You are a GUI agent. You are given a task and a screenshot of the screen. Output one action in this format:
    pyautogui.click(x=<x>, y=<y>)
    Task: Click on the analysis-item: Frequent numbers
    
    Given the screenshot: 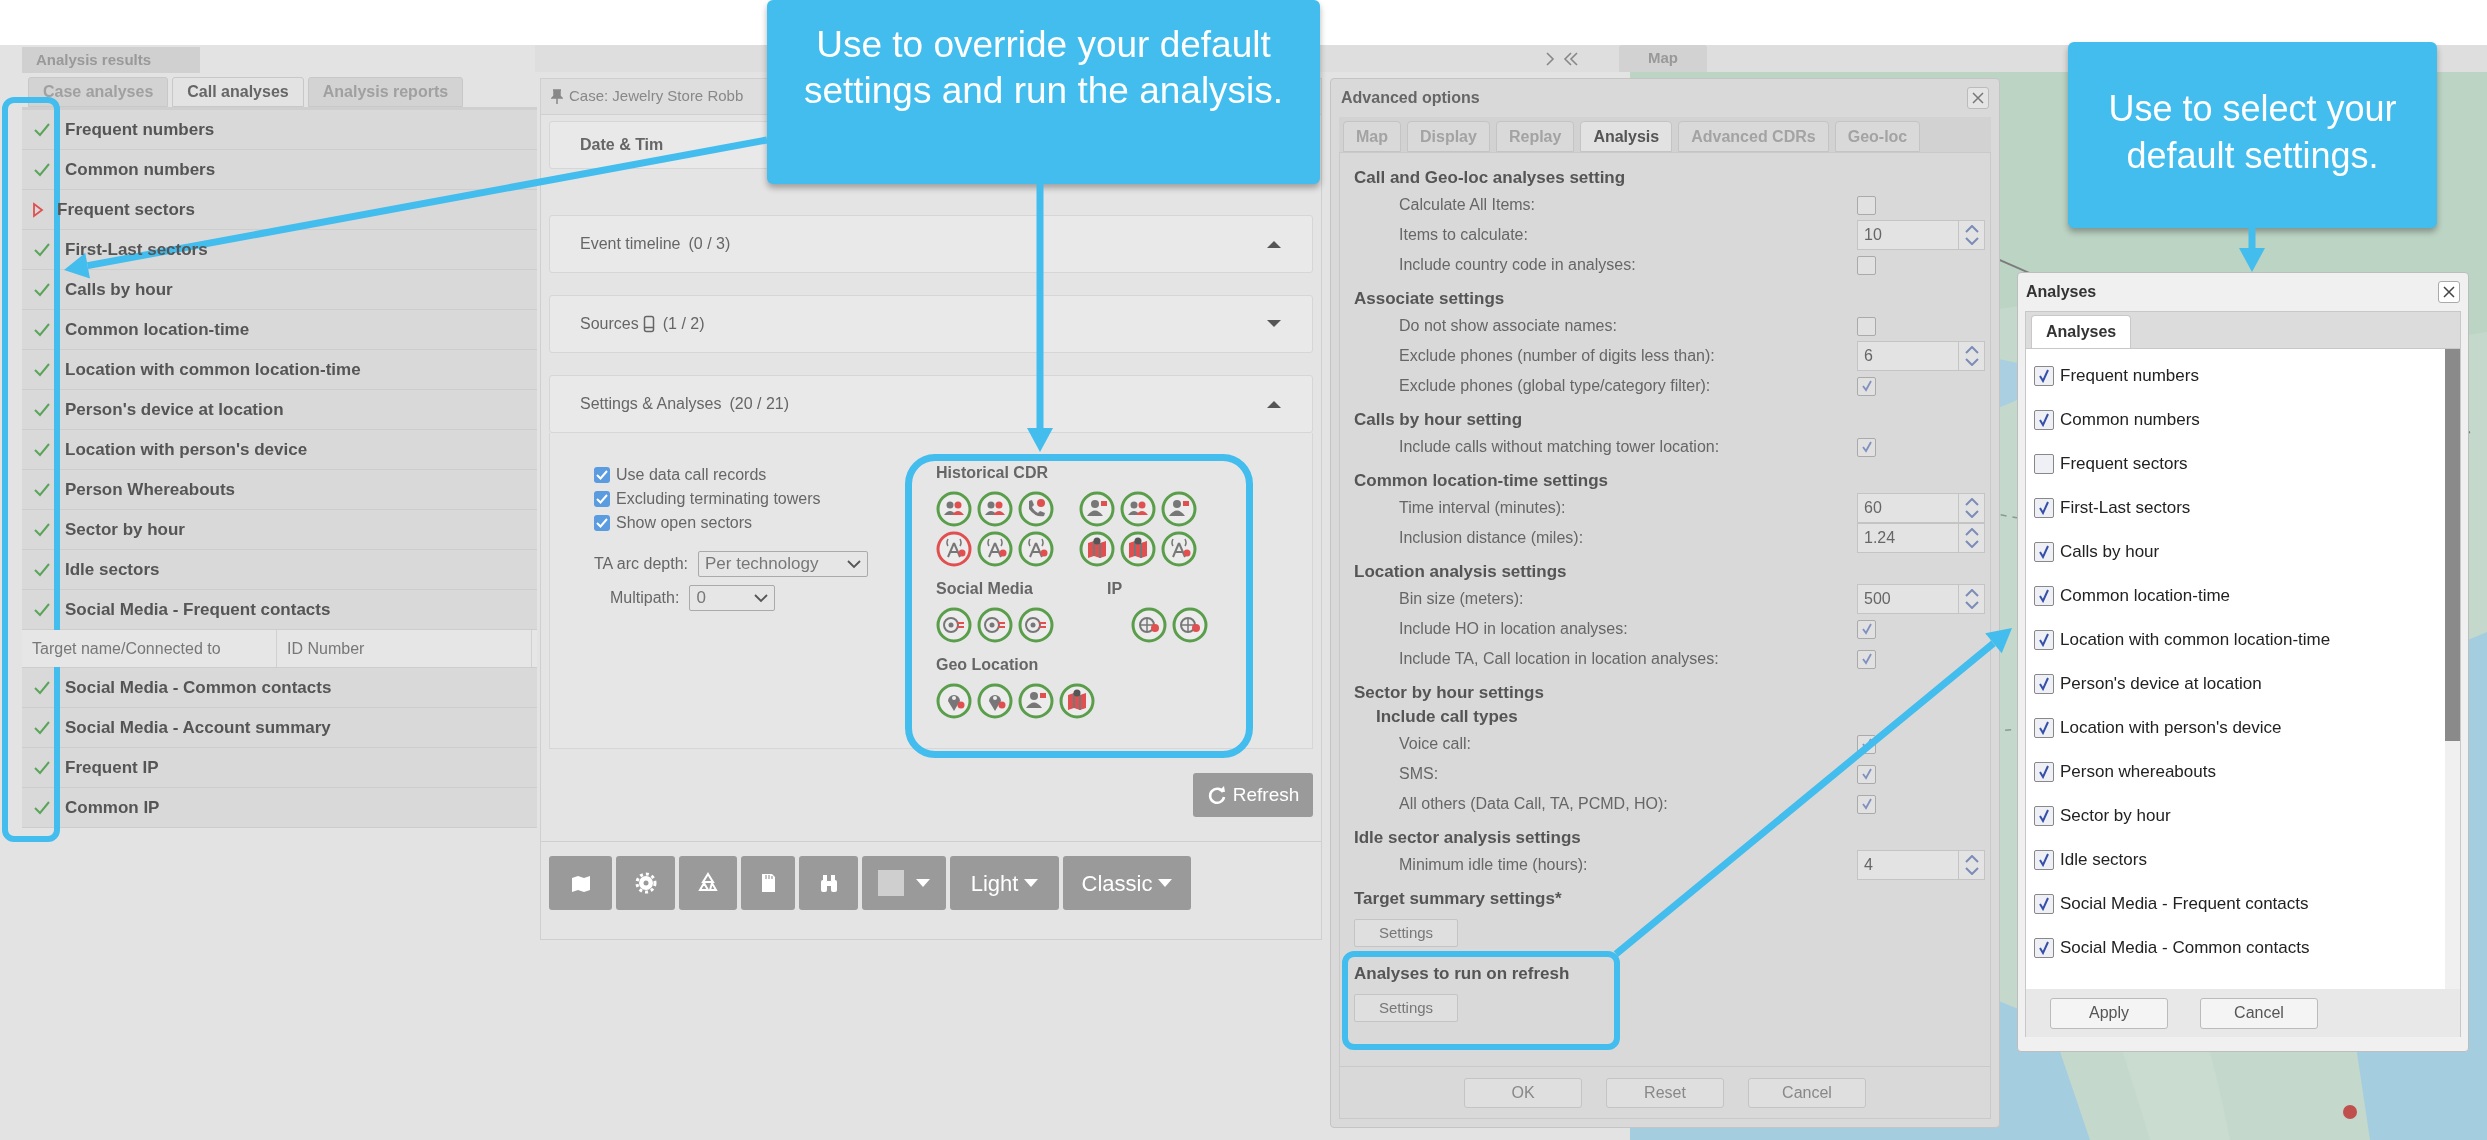 What is the action you would take?
    pyautogui.click(x=279, y=130)
    